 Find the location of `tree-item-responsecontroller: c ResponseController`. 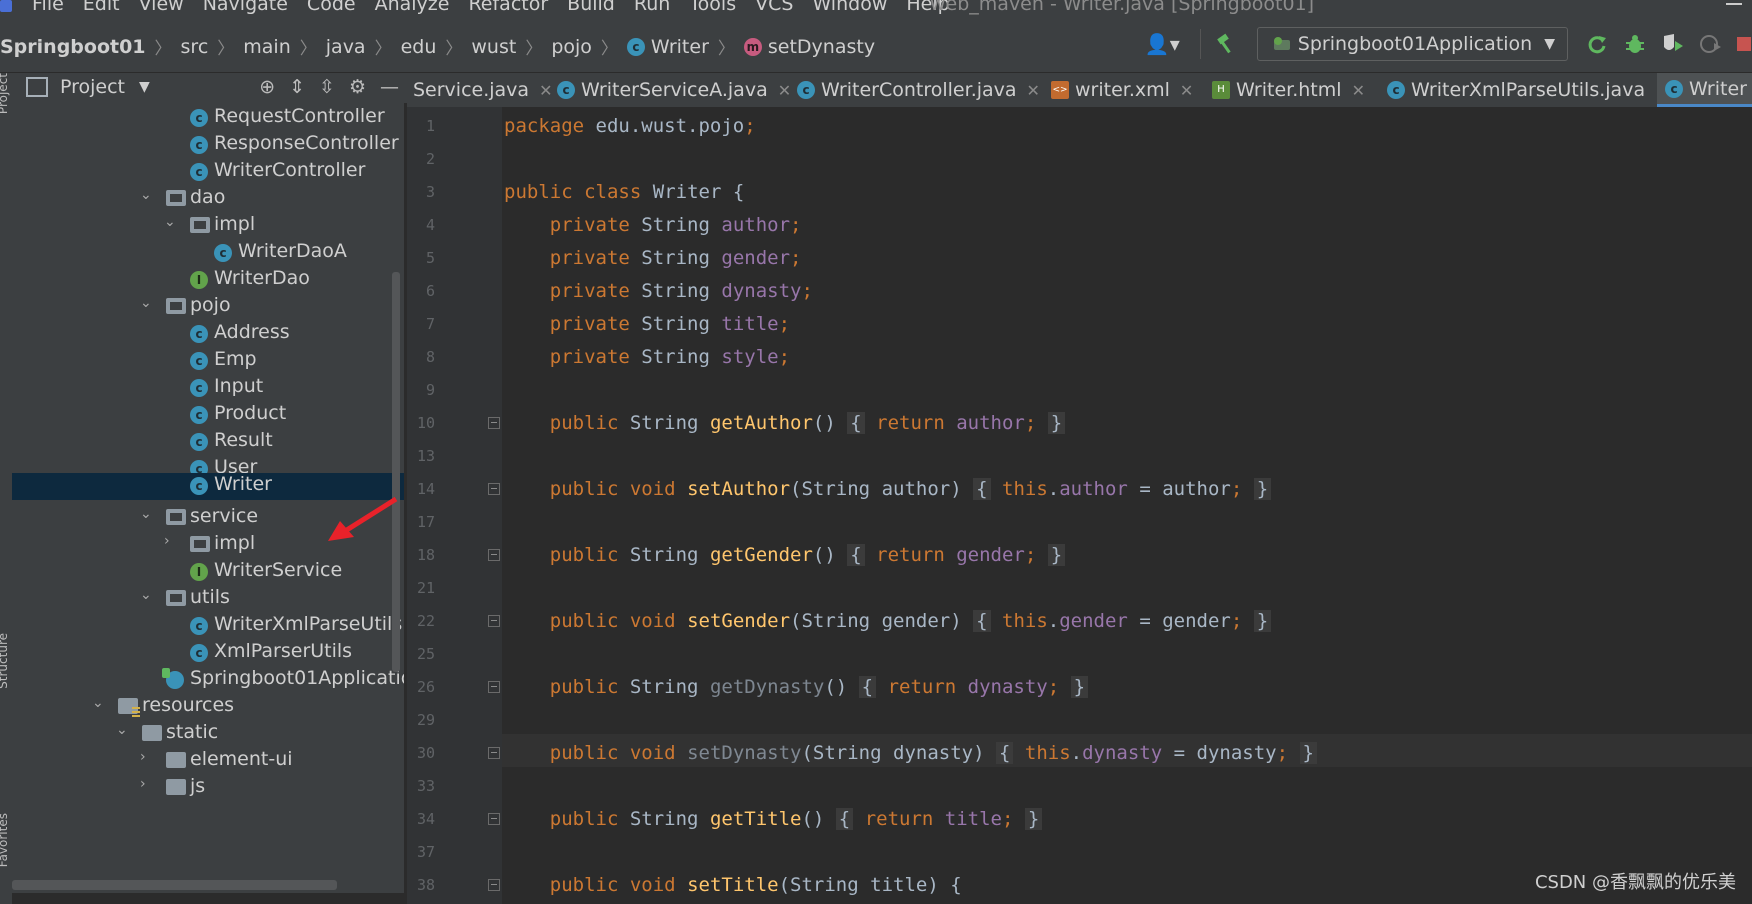

tree-item-responsecontroller: c ResponseController is located at coordinates (208, 145).